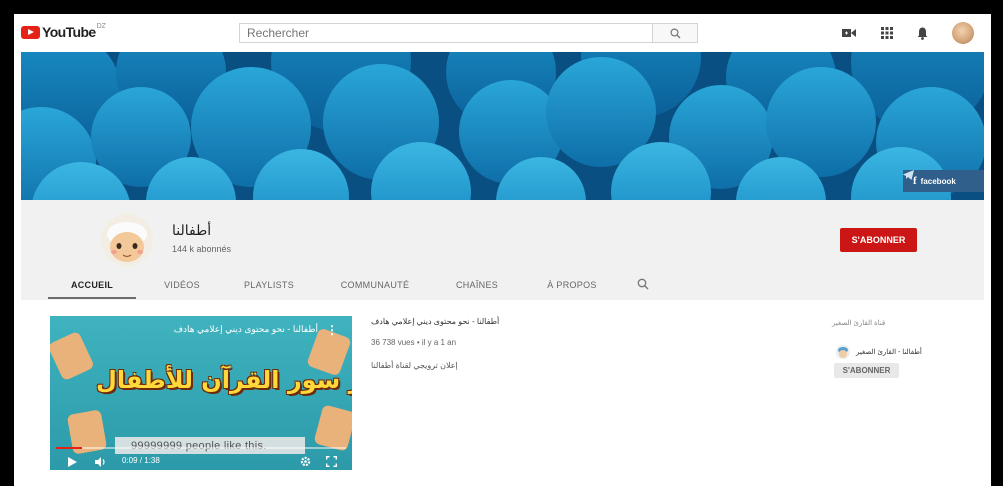 The height and width of the screenshot is (486, 1003). Describe the element at coordinates (414, 342) in the screenshot. I see `video-meta: 36 738 vues • il y a 1 an` at that location.